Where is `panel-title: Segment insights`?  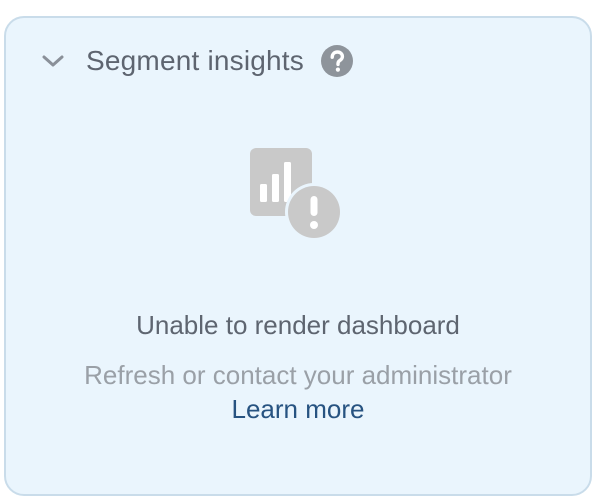 panel-title: Segment insights is located at coordinates (195, 60).